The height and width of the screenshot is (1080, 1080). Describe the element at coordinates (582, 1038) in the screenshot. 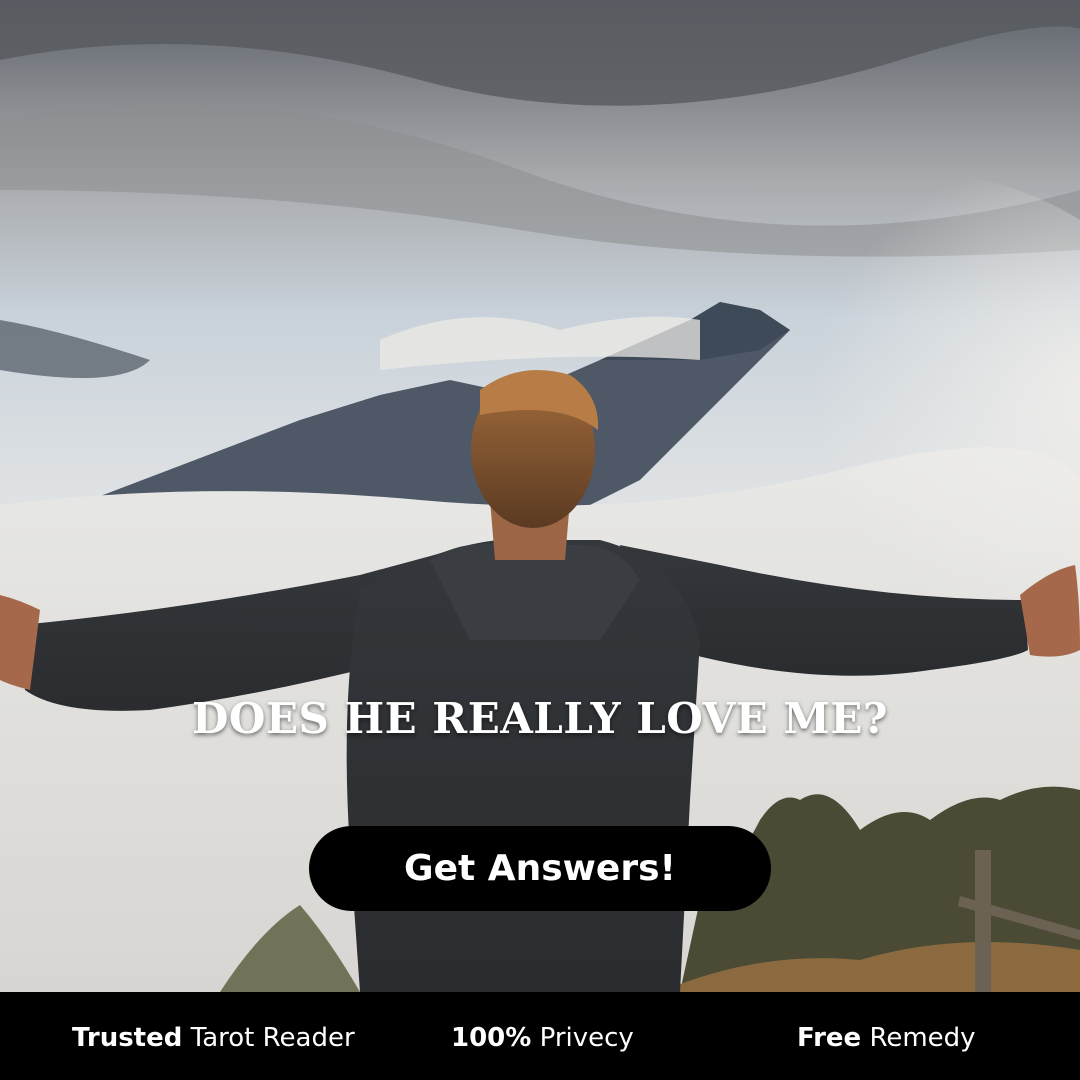

I see `feature-text: Privecy` at that location.